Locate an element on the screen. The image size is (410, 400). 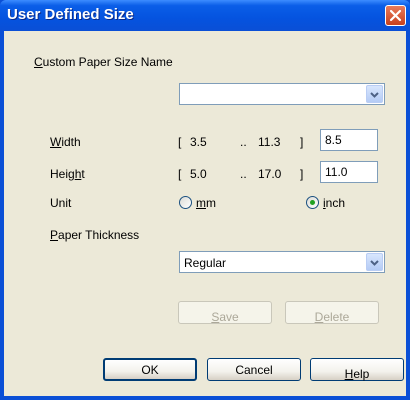
width-range-close: ] is located at coordinates (302, 142).